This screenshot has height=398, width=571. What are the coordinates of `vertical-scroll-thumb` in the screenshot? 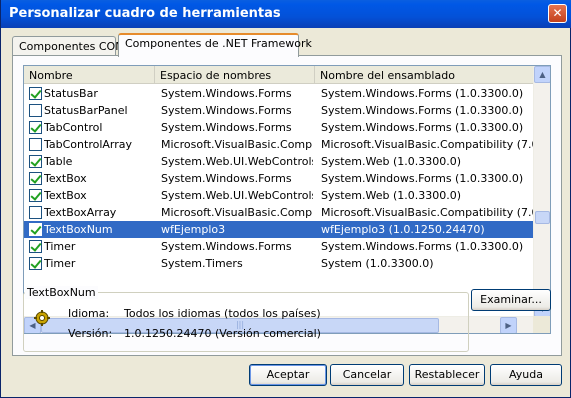 It's located at (542, 217).